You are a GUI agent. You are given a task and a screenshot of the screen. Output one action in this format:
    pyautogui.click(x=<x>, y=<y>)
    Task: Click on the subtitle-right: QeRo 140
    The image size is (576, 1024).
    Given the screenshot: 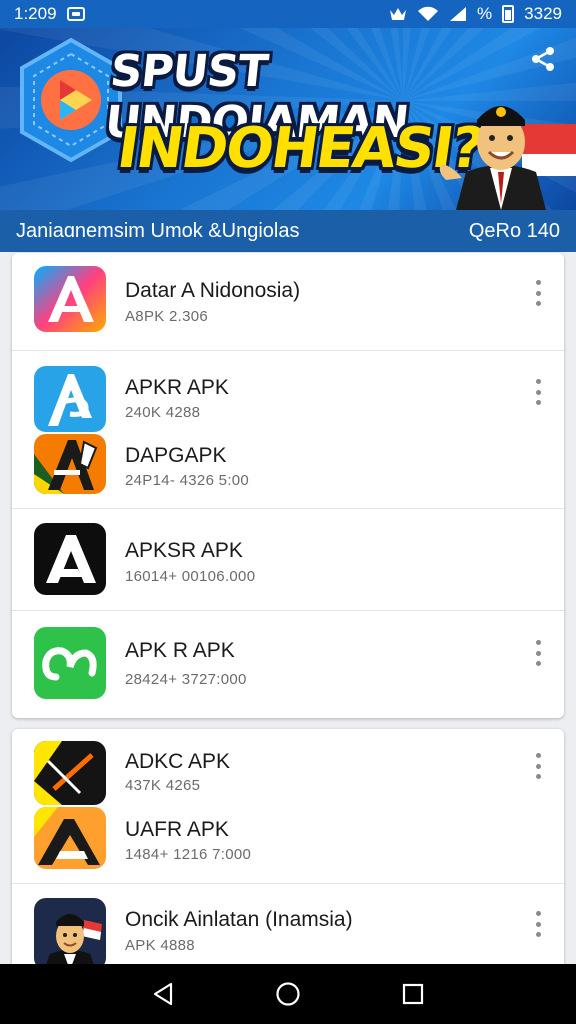 What is the action you would take?
    pyautogui.click(x=514, y=230)
    